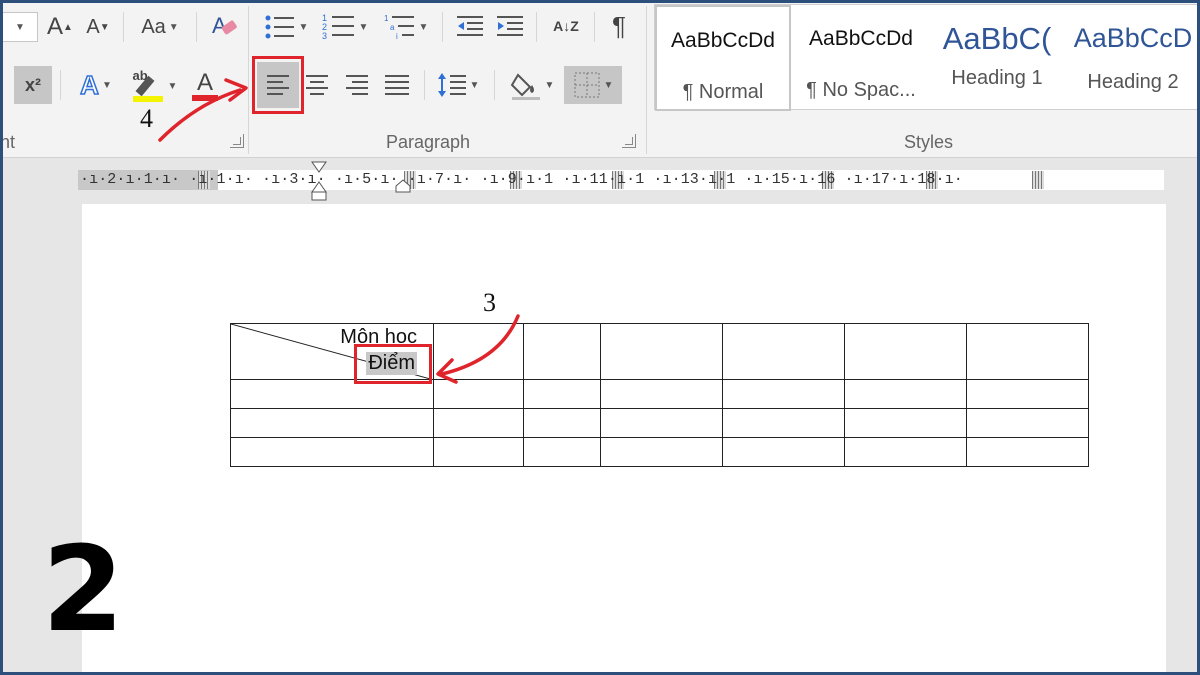  Describe the element at coordinates (361, 181) in the screenshot. I see `indent-markers` at that location.